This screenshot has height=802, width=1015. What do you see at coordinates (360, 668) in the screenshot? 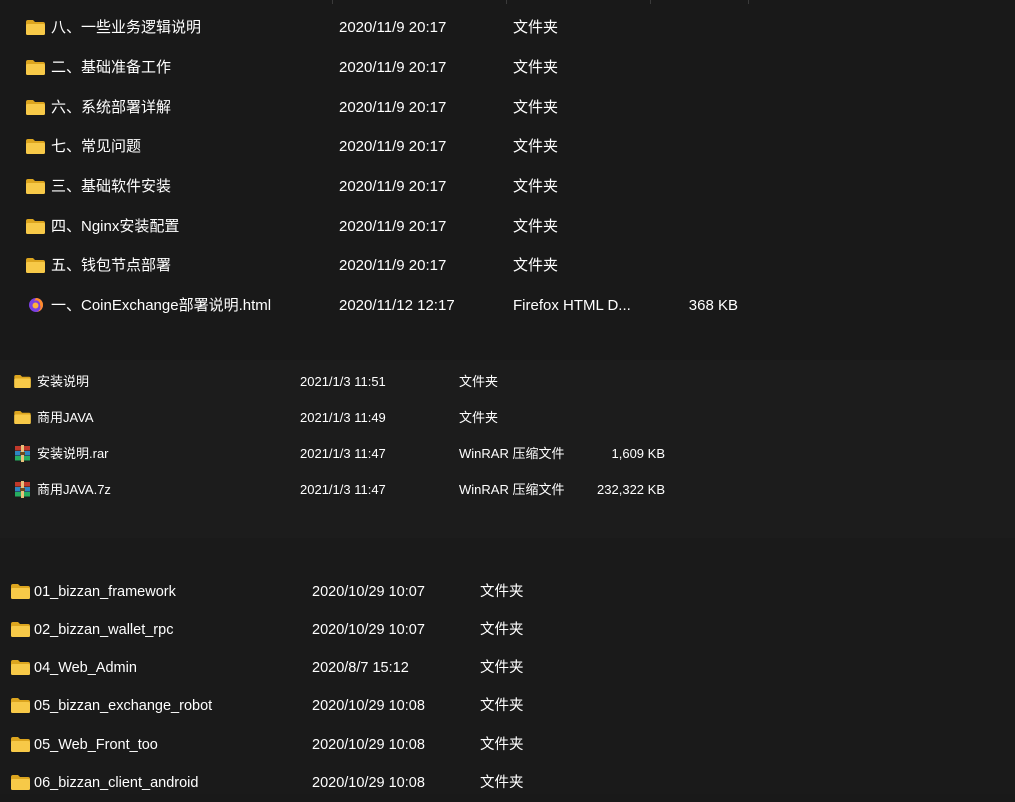
I see `file-date: 2020/8/7 15:12` at bounding box center [360, 668].